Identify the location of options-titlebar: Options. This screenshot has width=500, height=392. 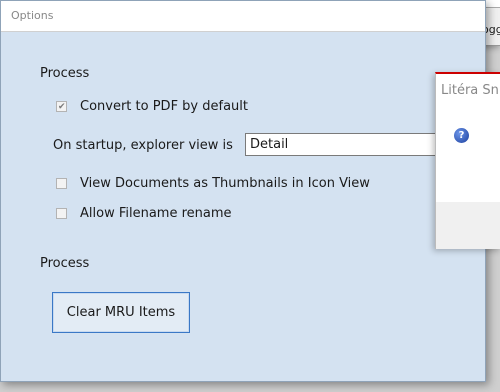
(243, 16).